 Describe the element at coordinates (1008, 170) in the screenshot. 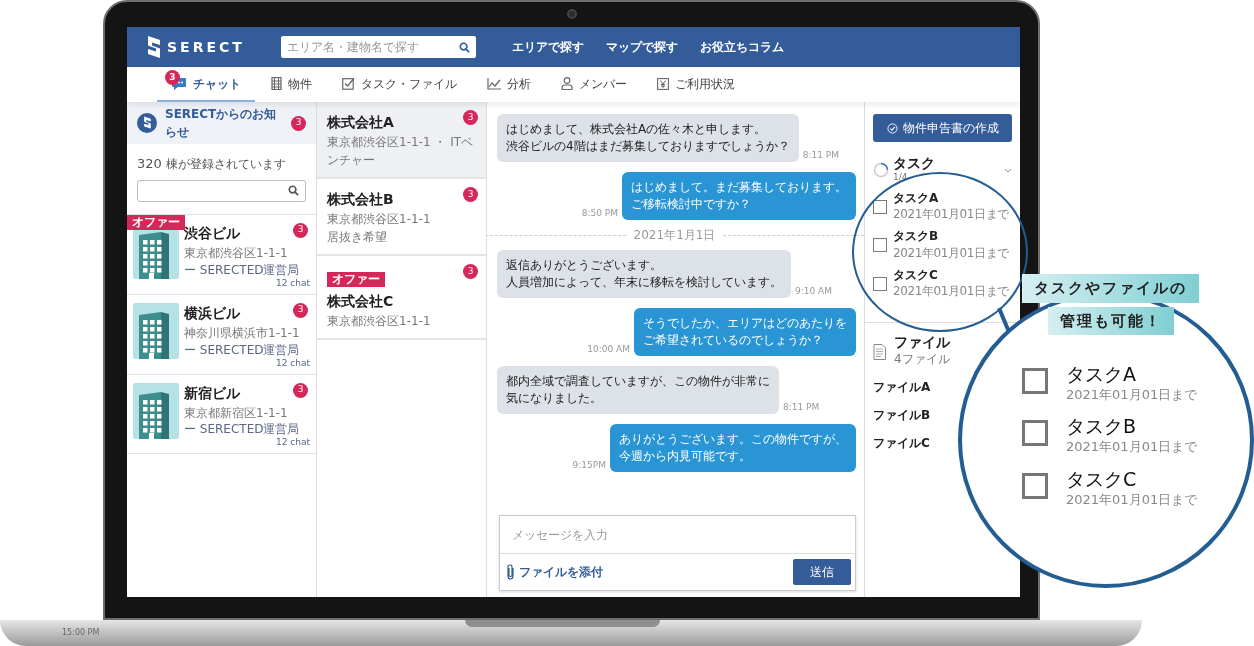

I see `chevron-down-icon` at that location.